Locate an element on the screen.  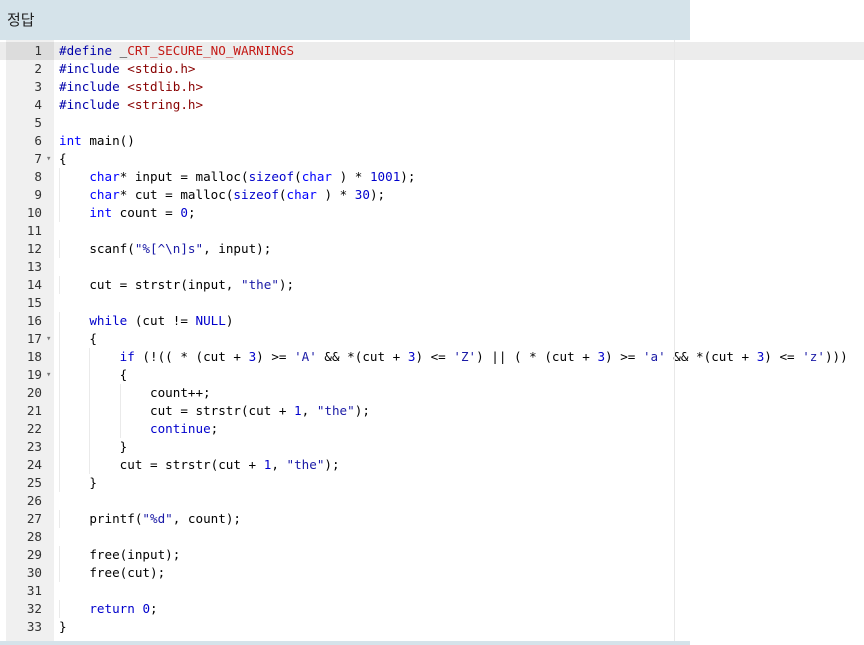
code-line: 28 is located at coordinates (432, 537).